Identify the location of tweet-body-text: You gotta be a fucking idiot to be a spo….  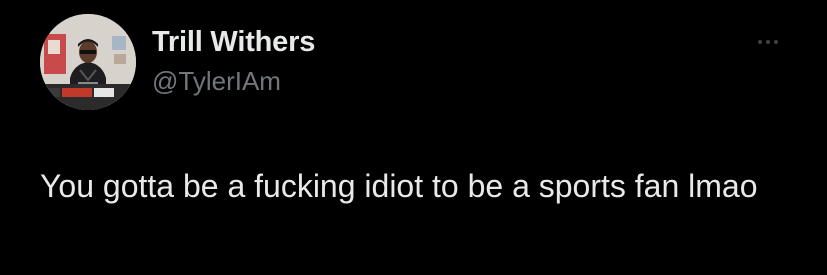
(399, 186).